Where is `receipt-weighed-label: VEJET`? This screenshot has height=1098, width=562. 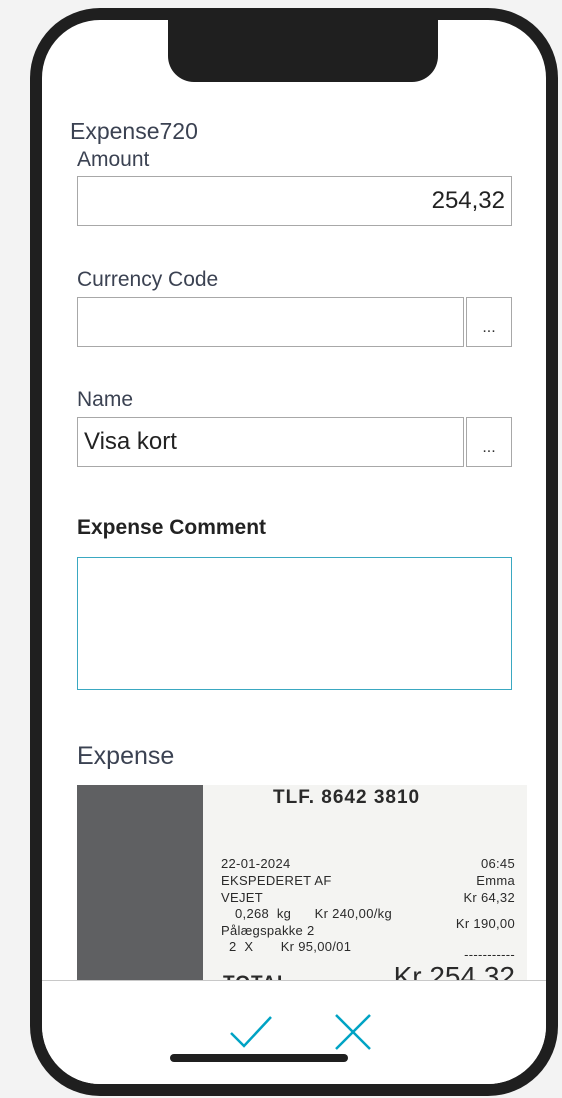
receipt-weighed-label: VEJET is located at coordinates (242, 897).